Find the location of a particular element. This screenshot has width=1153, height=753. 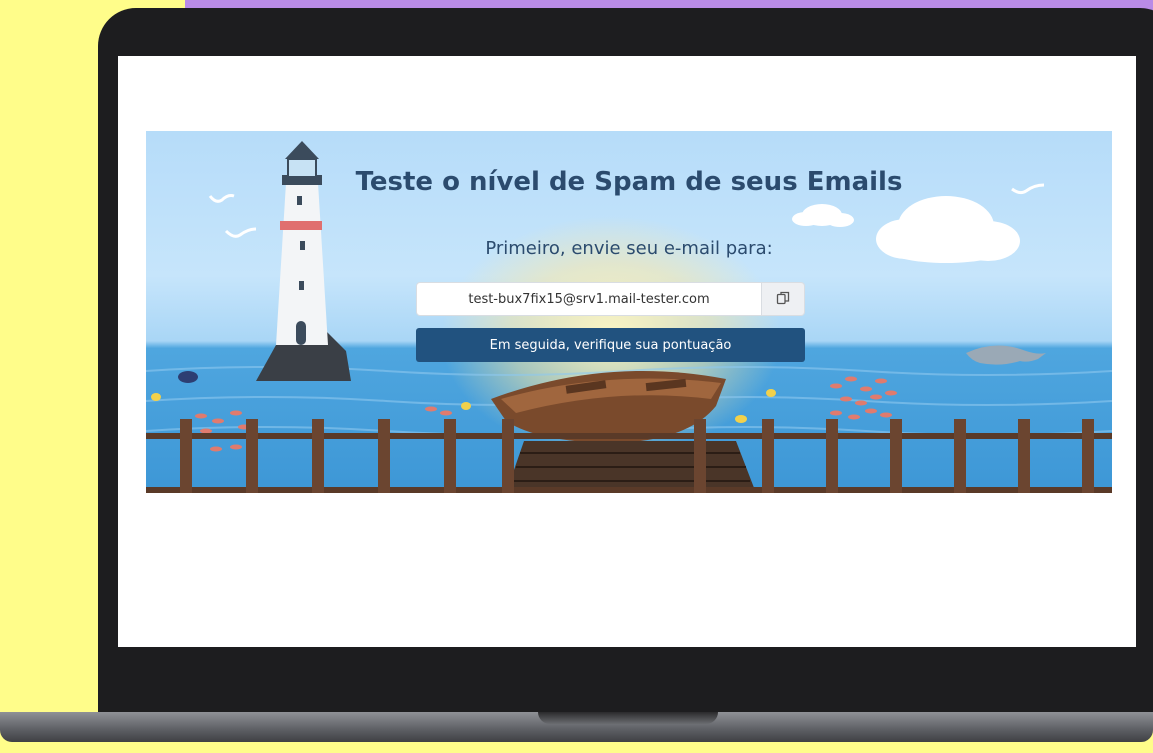

lighthouse-tower is located at coordinates (302, 264).